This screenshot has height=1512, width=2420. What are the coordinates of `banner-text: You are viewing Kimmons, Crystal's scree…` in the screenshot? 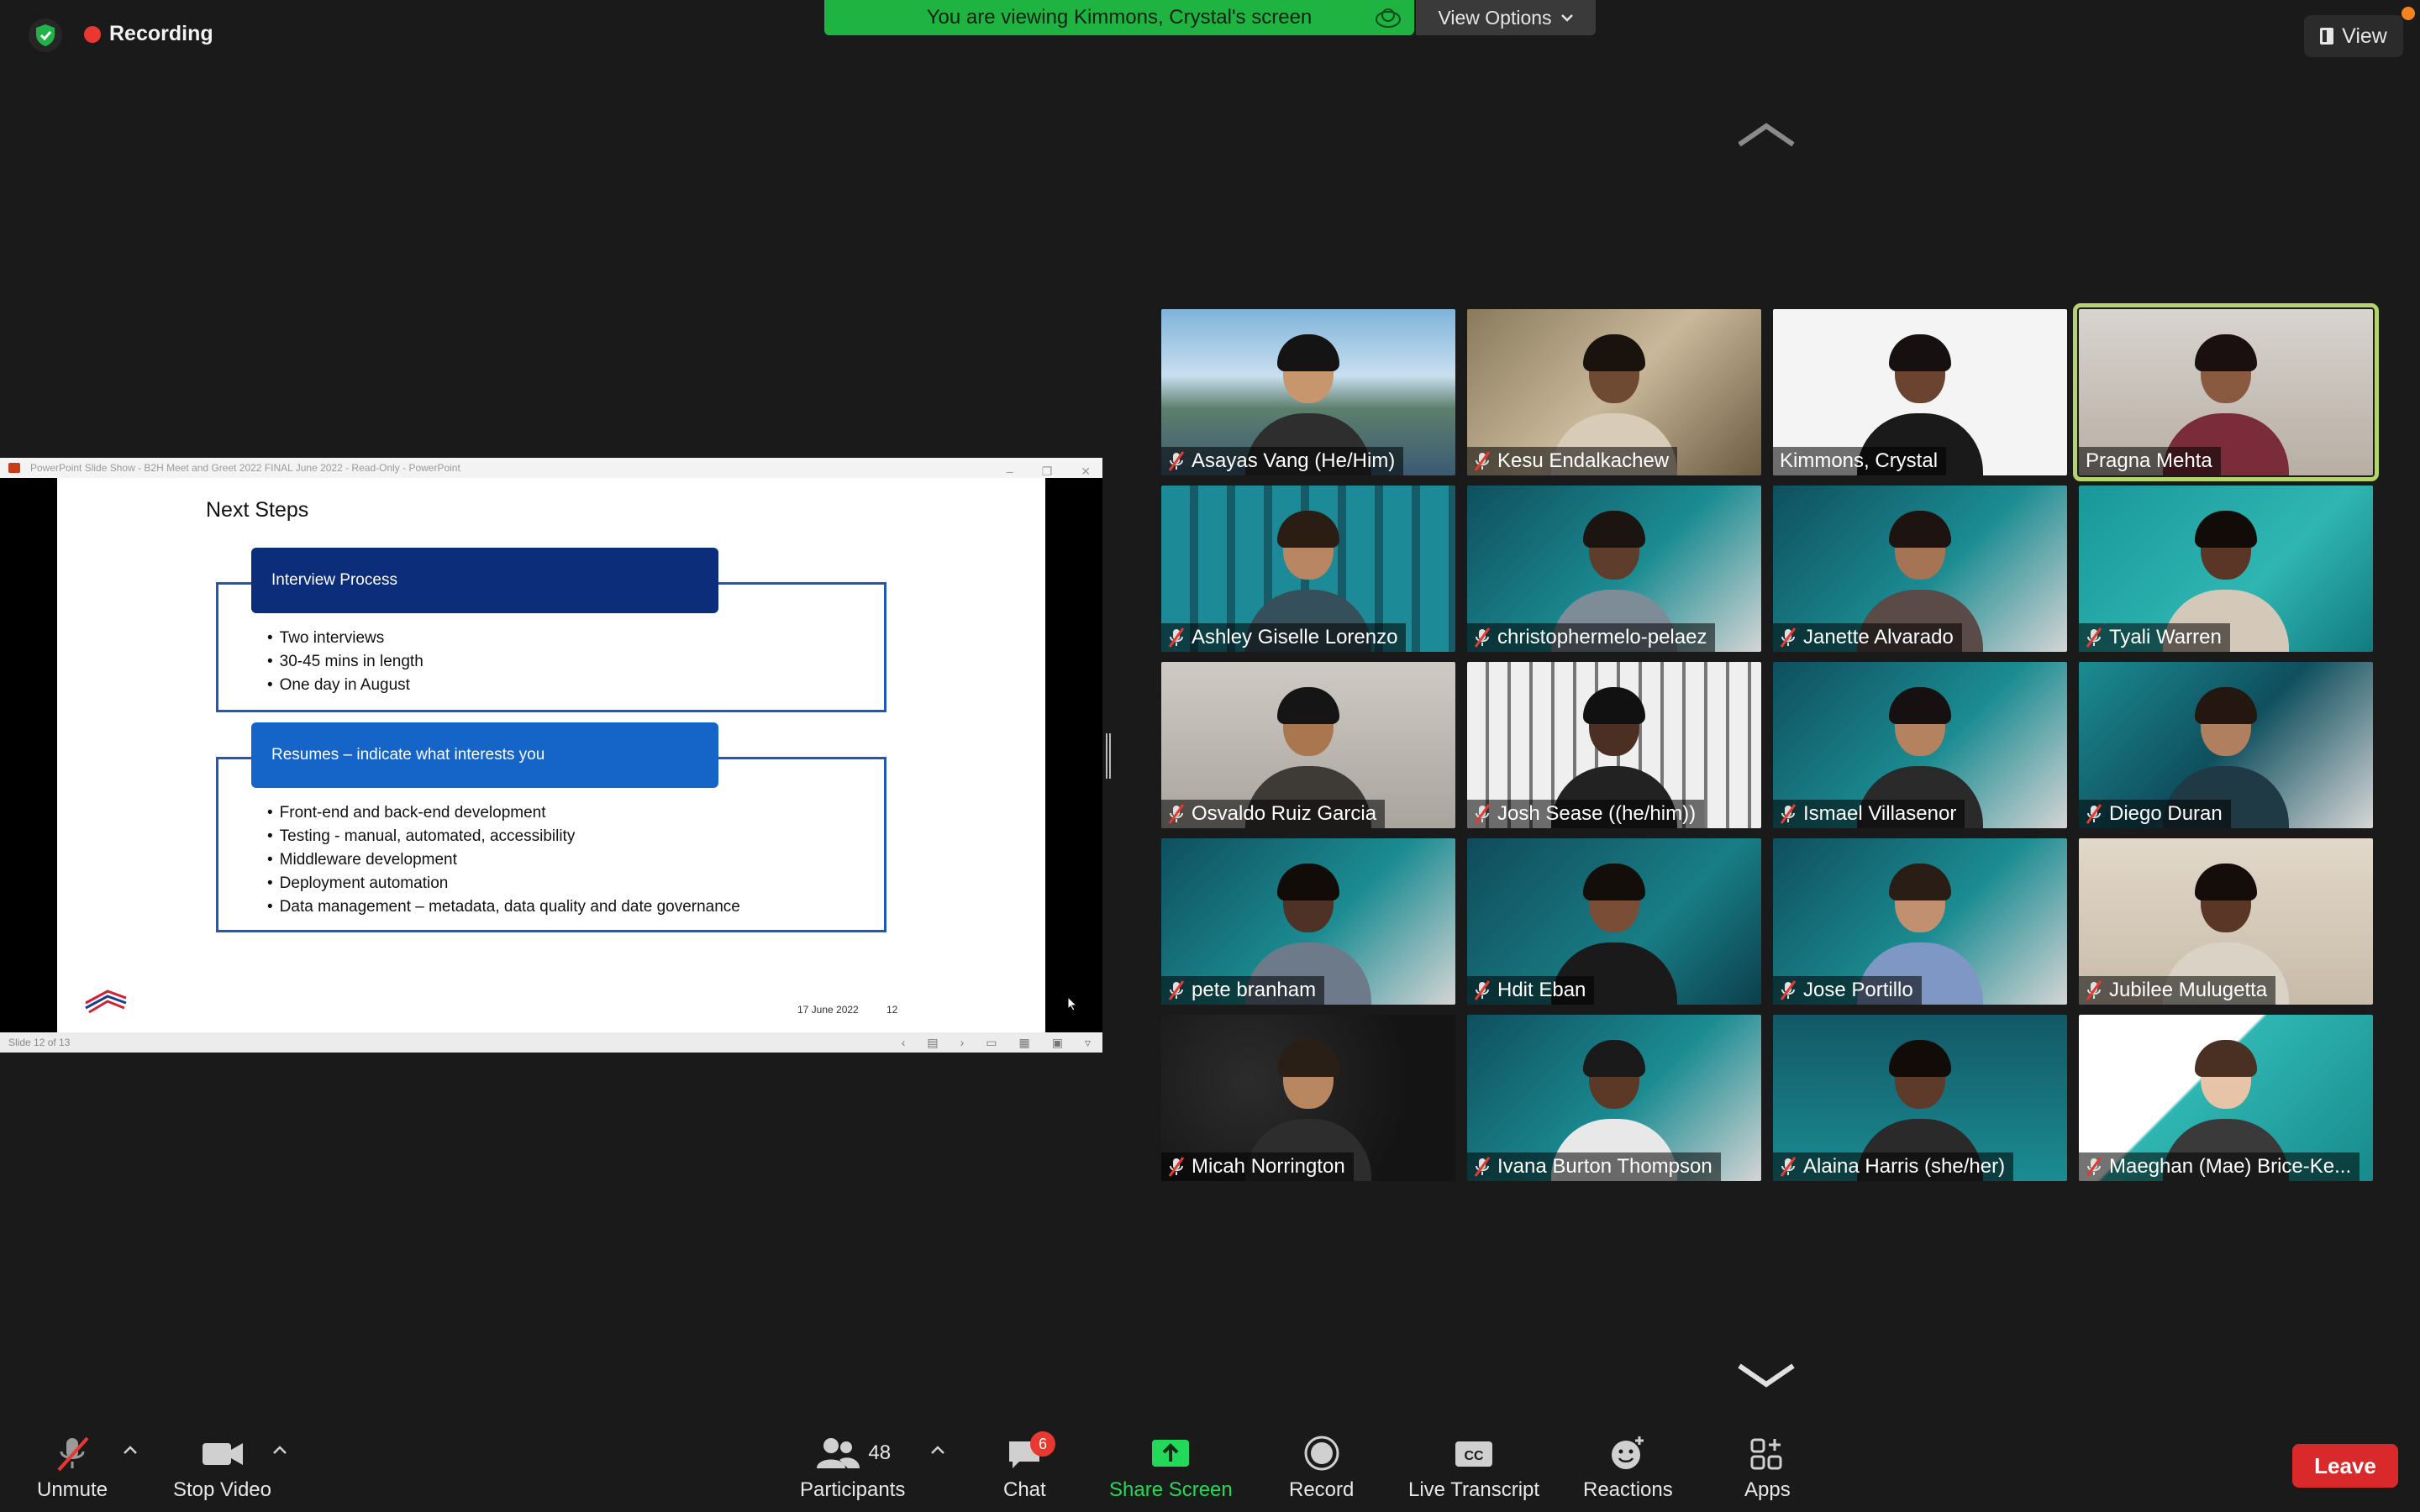 It's located at (1119, 17).